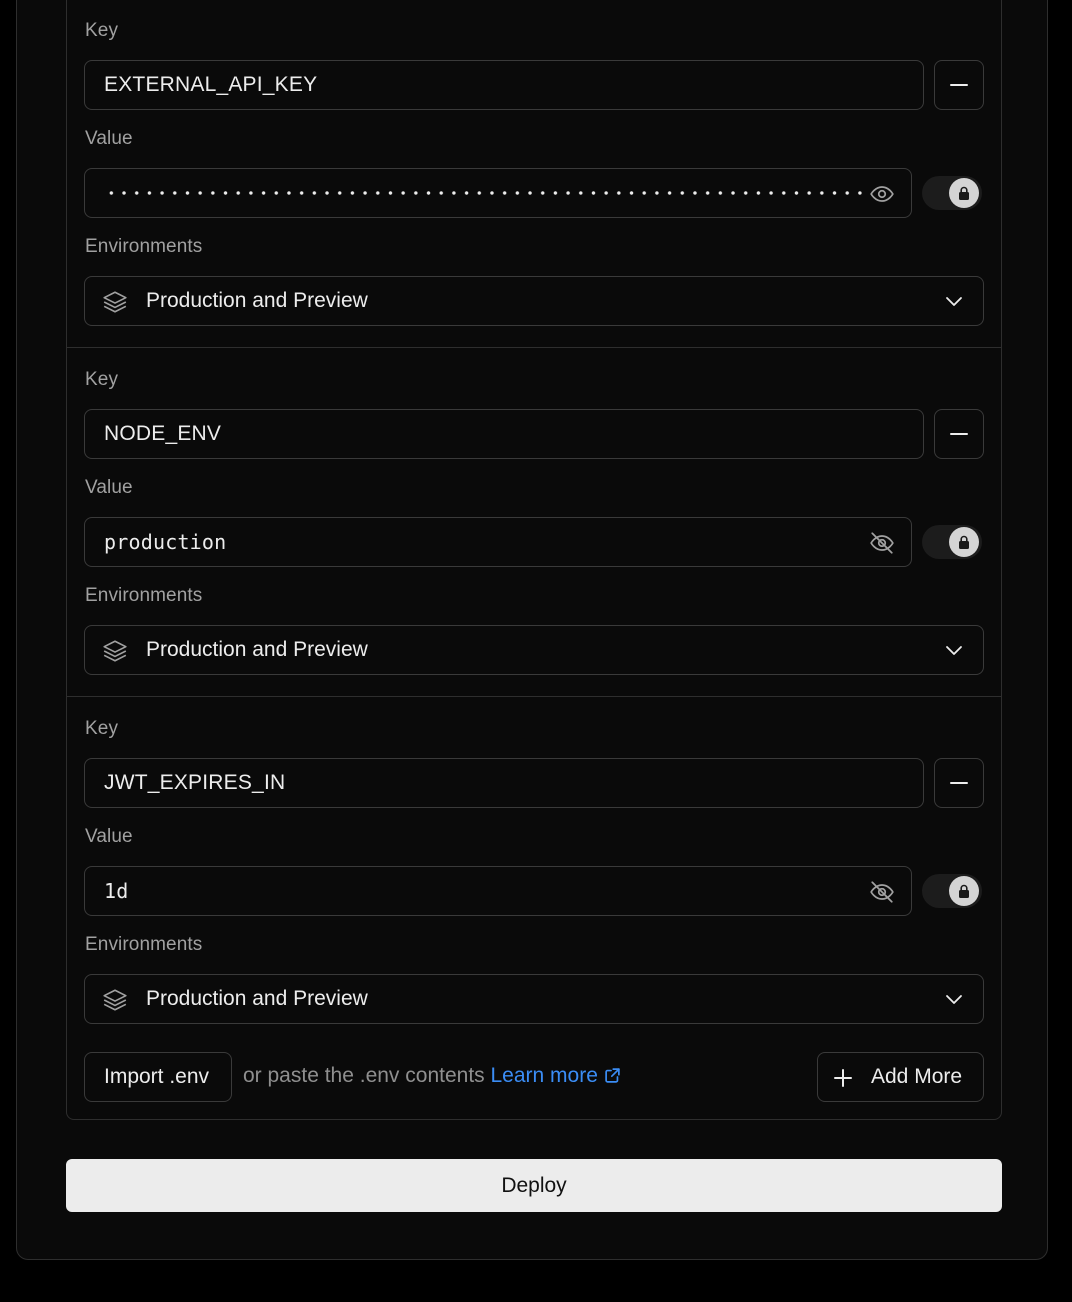  What do you see at coordinates (917, 1076) in the screenshot?
I see `add-more-label: Add More` at bounding box center [917, 1076].